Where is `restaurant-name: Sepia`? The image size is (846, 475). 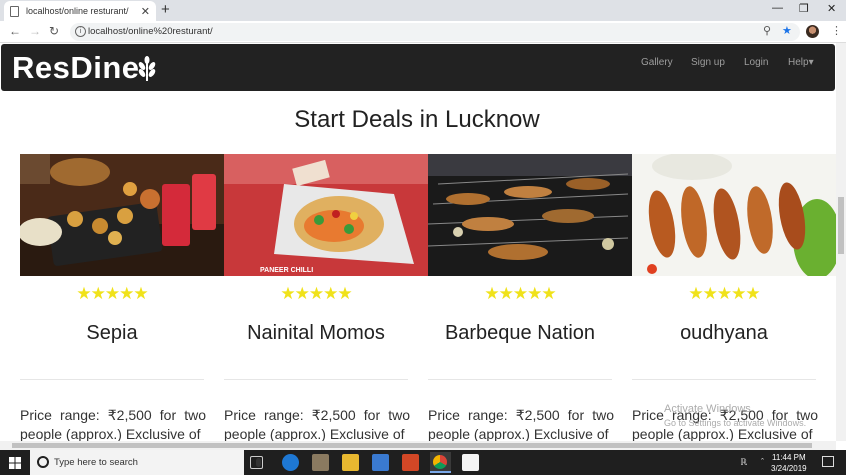 restaurant-name: Sepia is located at coordinates (112, 333).